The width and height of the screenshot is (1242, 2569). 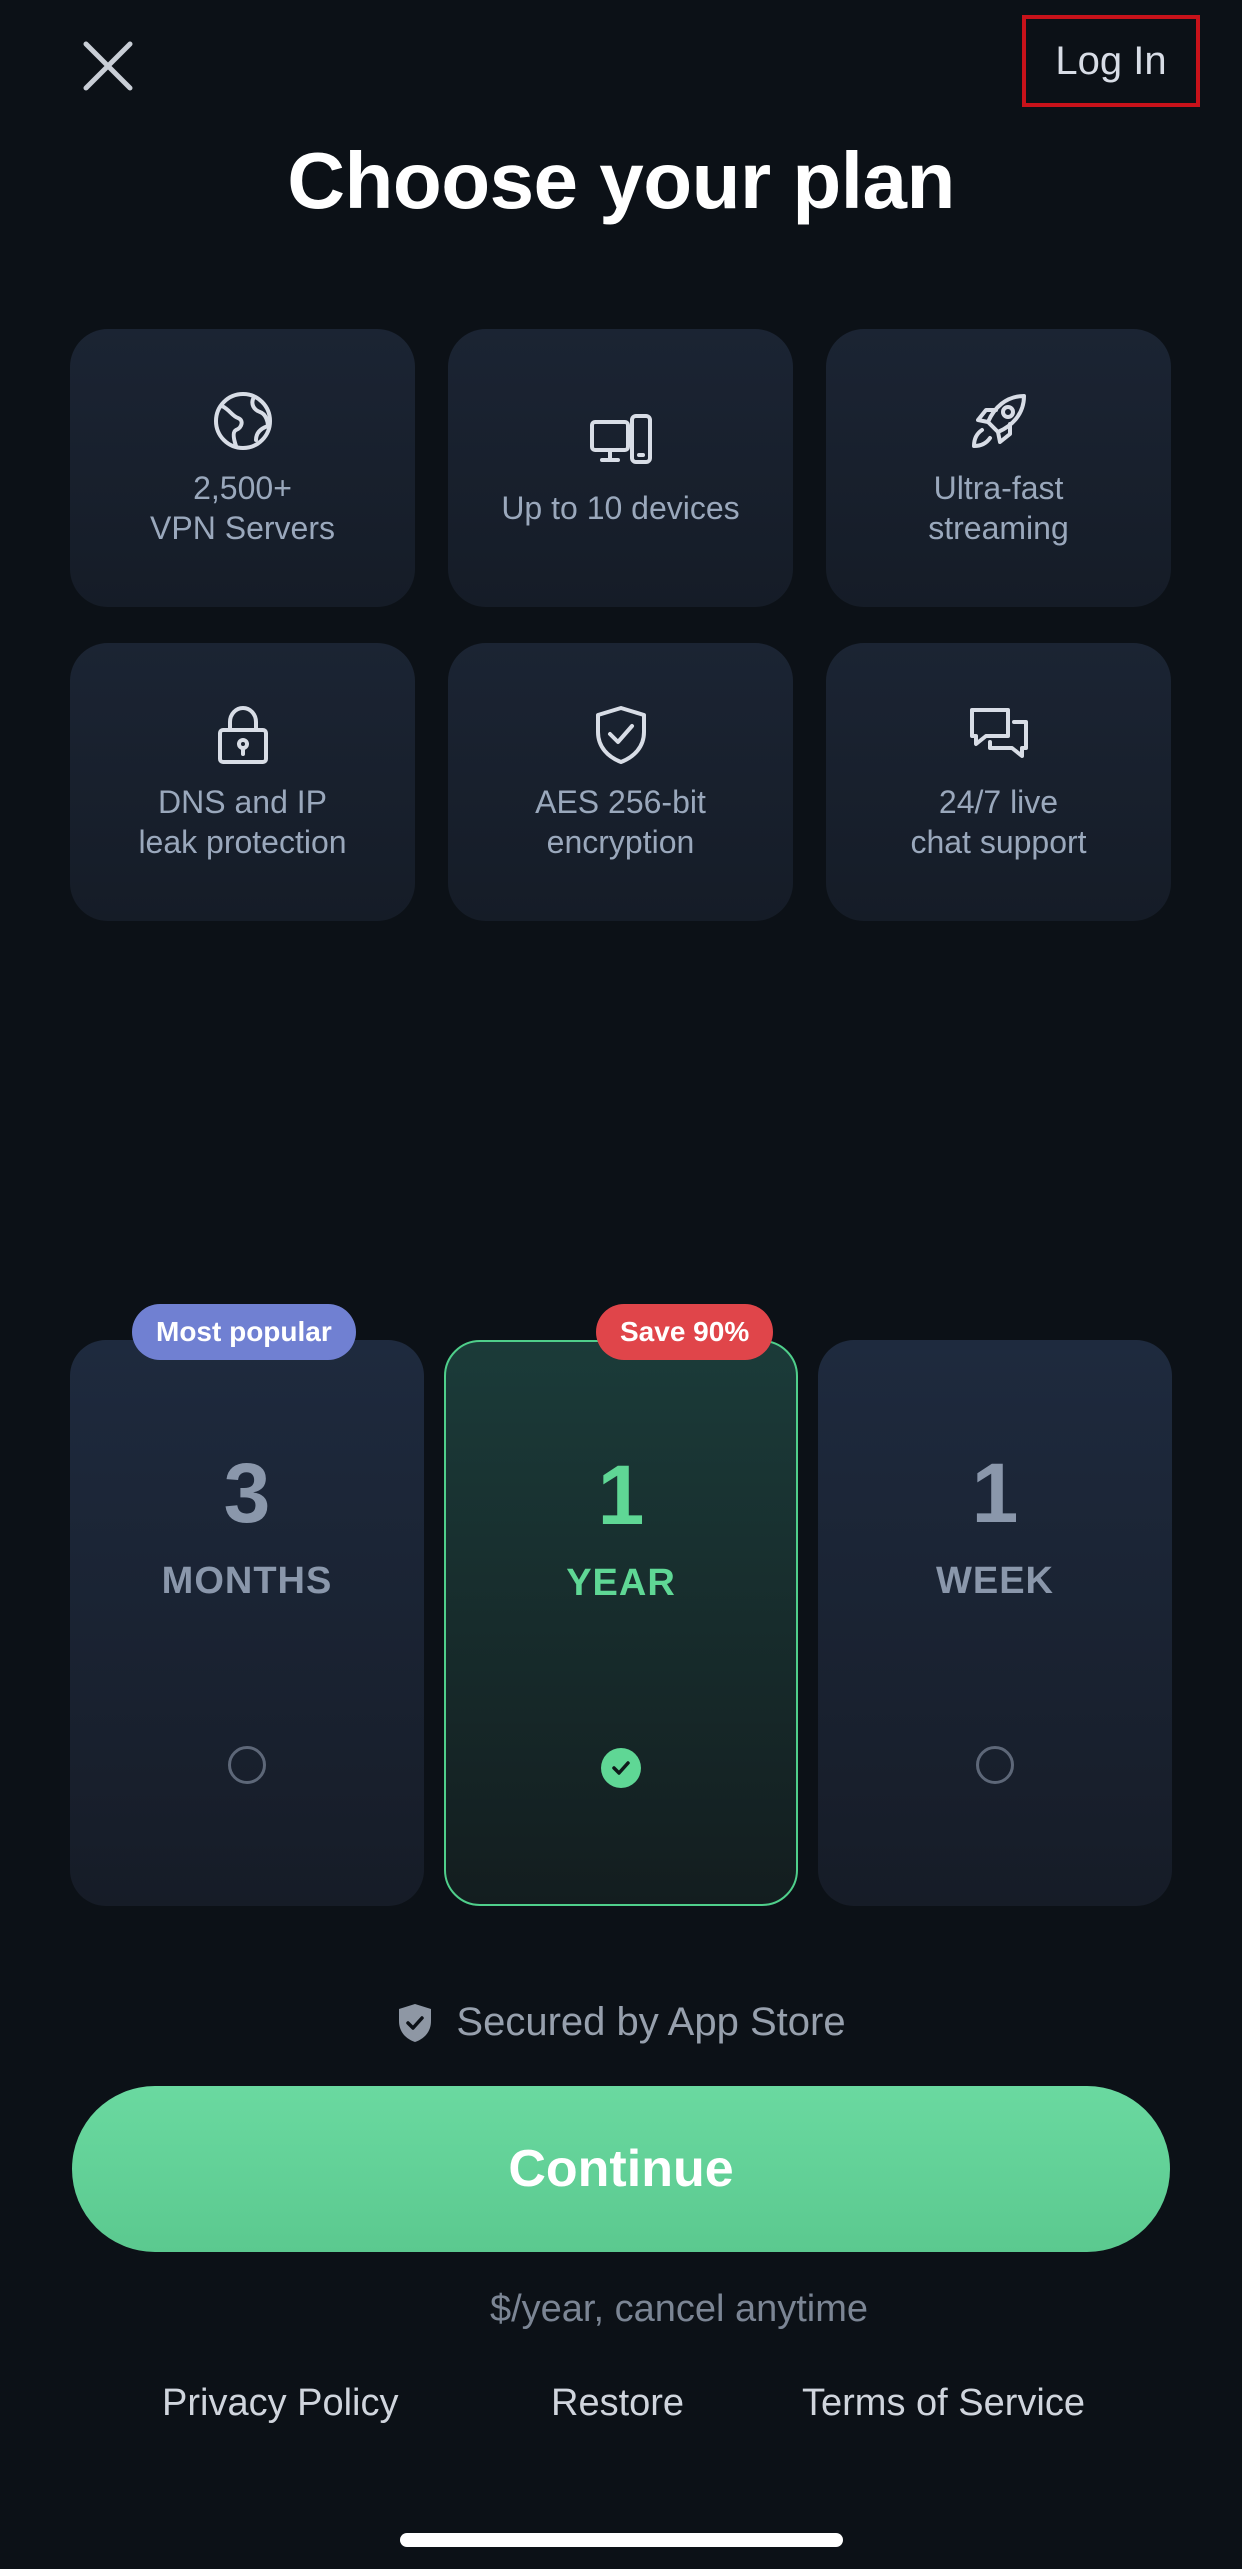 I want to click on feature-label: AES 256-bit encryption, so click(x=620, y=822).